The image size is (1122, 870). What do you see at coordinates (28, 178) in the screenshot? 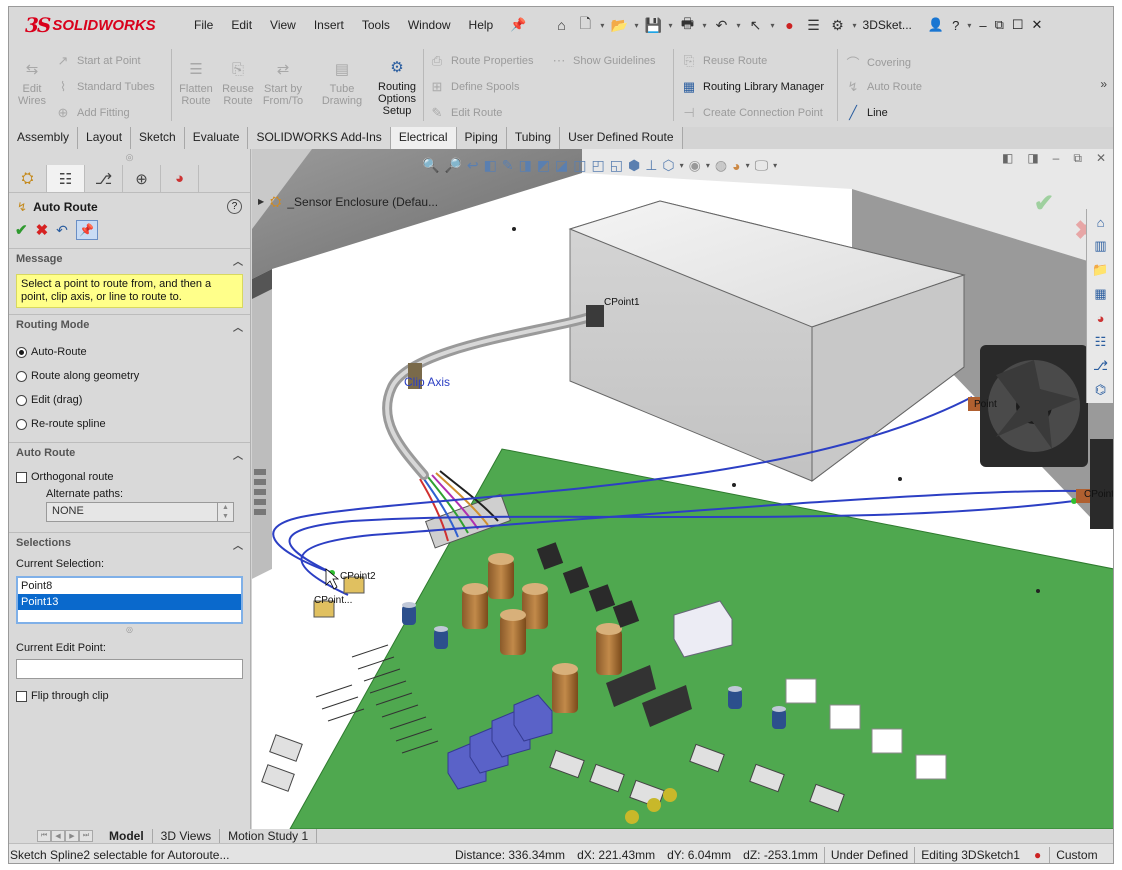
I see `feature-manager-tab-icon: ⛭` at bounding box center [28, 178].